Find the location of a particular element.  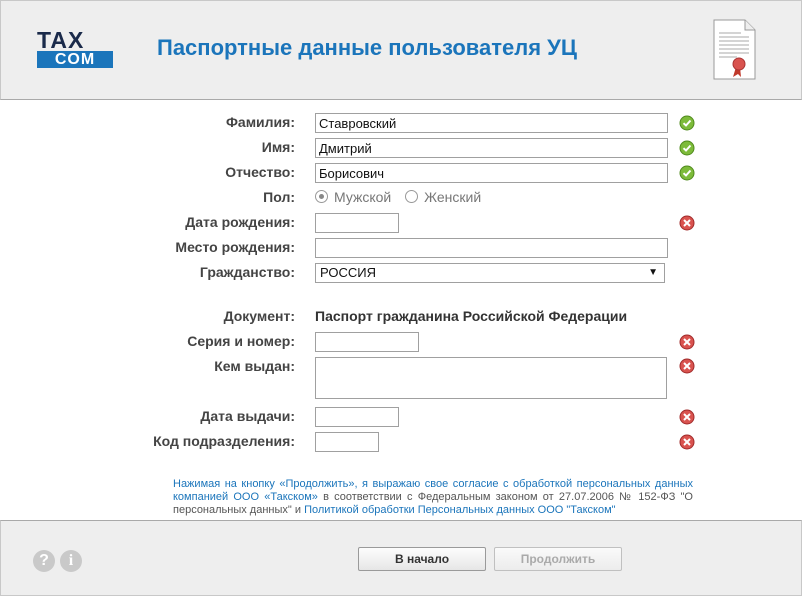

page-title: Паспортные данные пользователя УЦ is located at coordinates (367, 47).